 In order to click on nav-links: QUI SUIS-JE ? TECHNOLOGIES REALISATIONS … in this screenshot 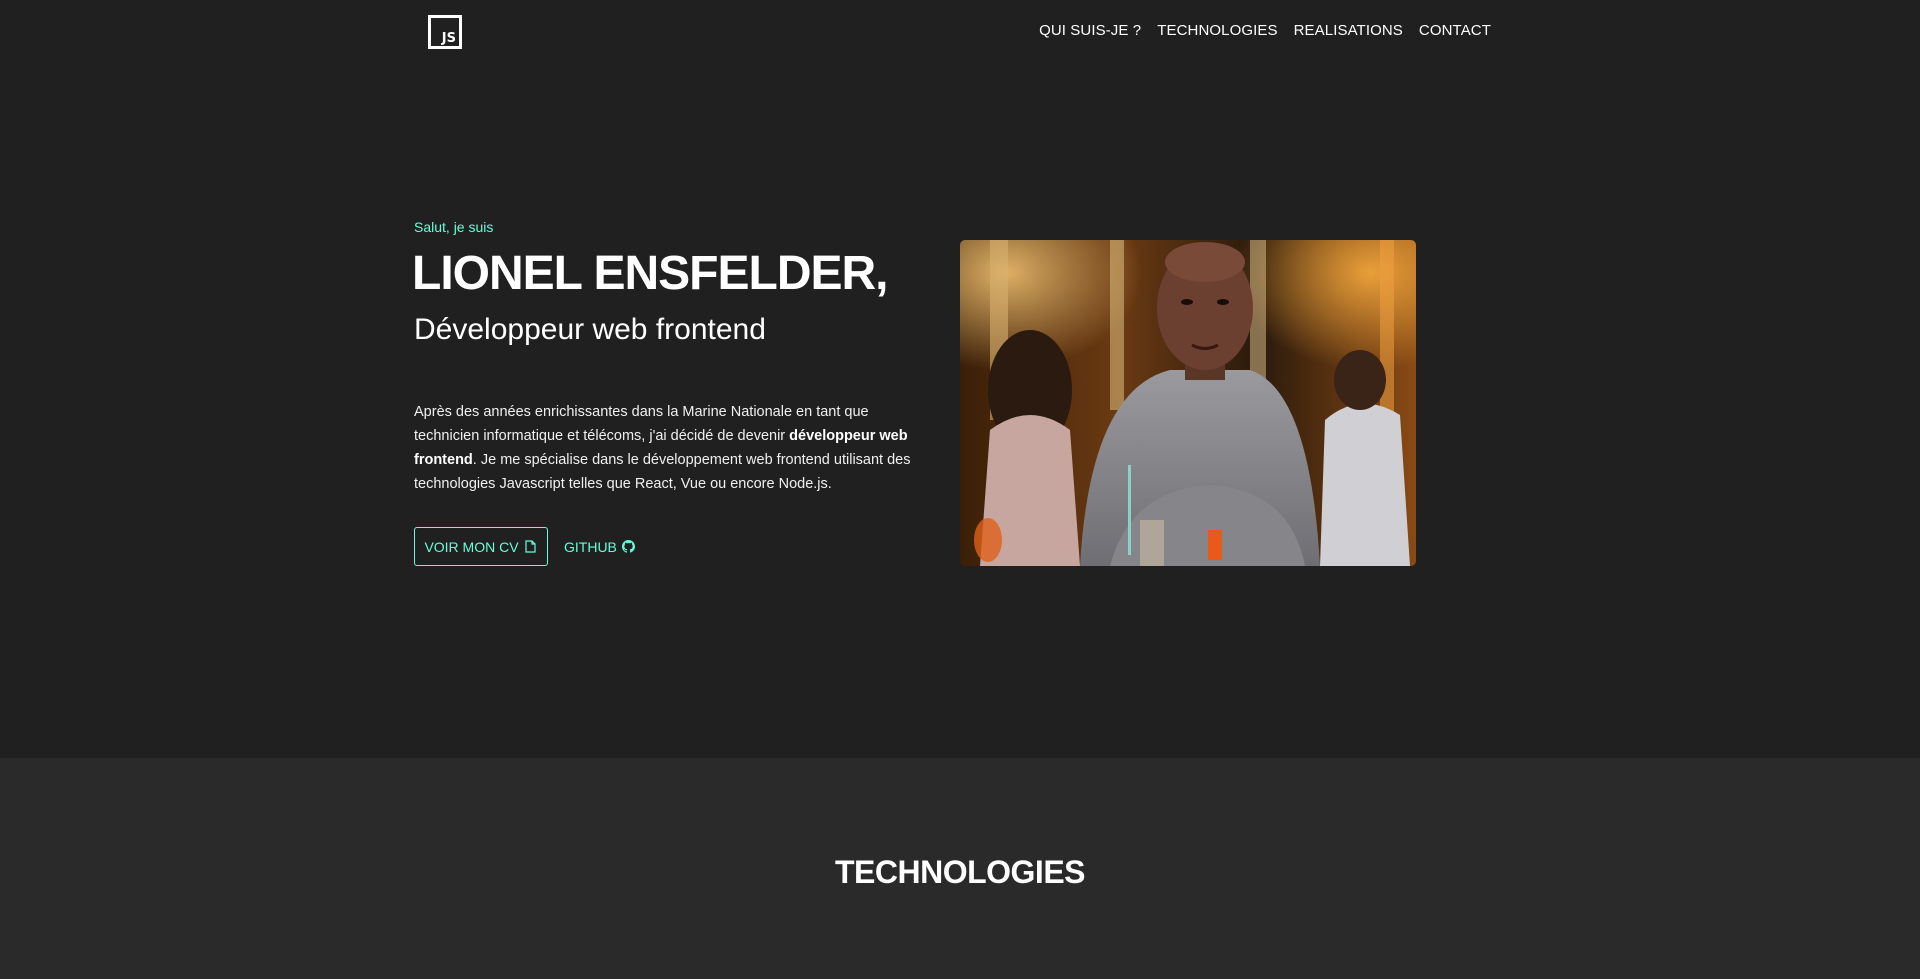, I will do `click(1265, 30)`.